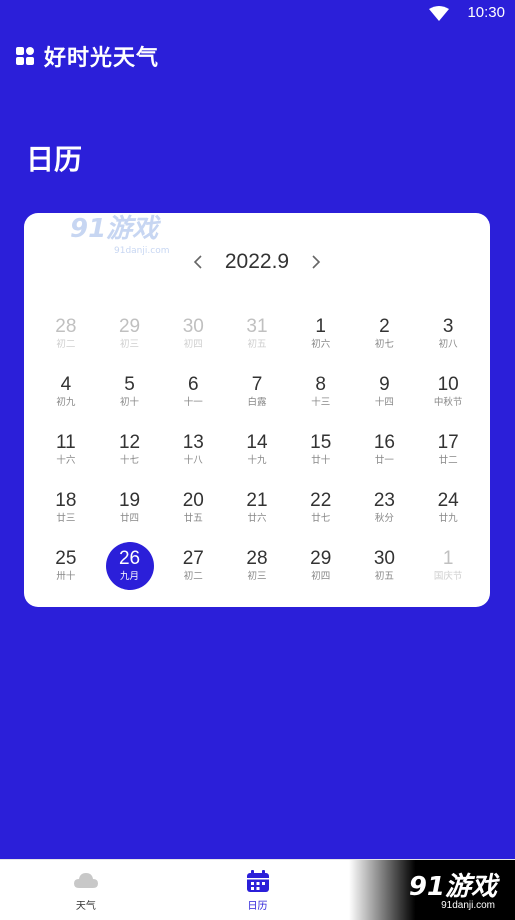 The width and height of the screenshot is (515, 920). Describe the element at coordinates (257, 384) in the screenshot. I see `day-number: 7` at that location.